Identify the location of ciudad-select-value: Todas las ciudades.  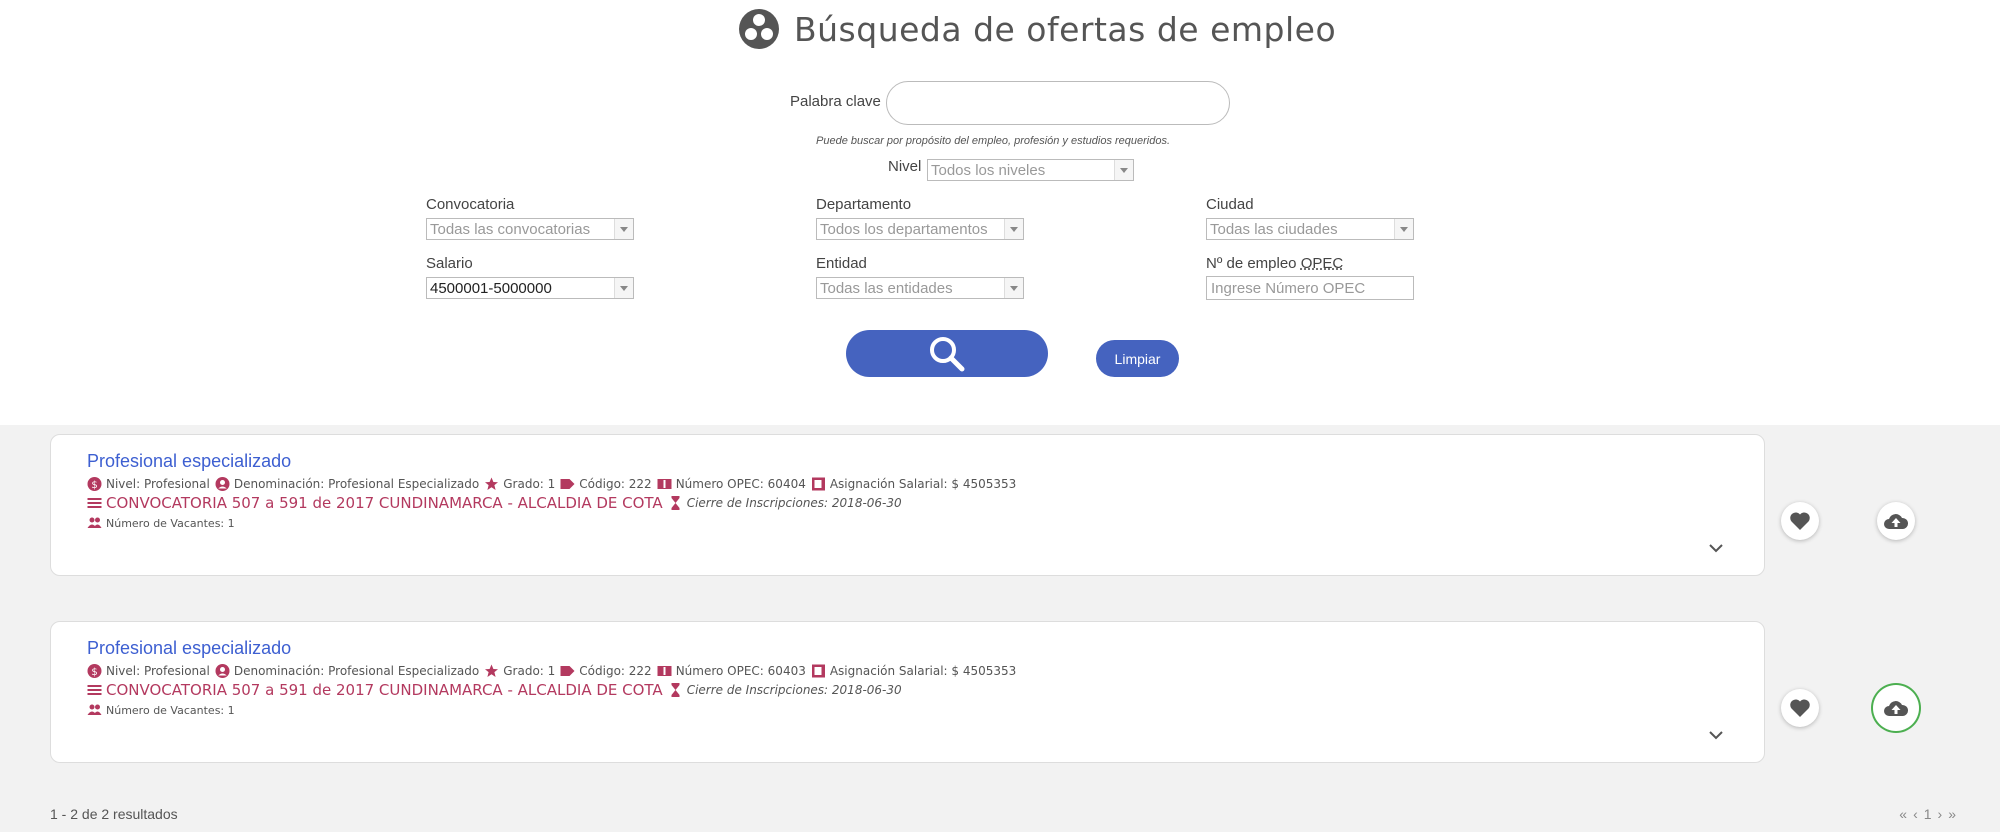
(1274, 229).